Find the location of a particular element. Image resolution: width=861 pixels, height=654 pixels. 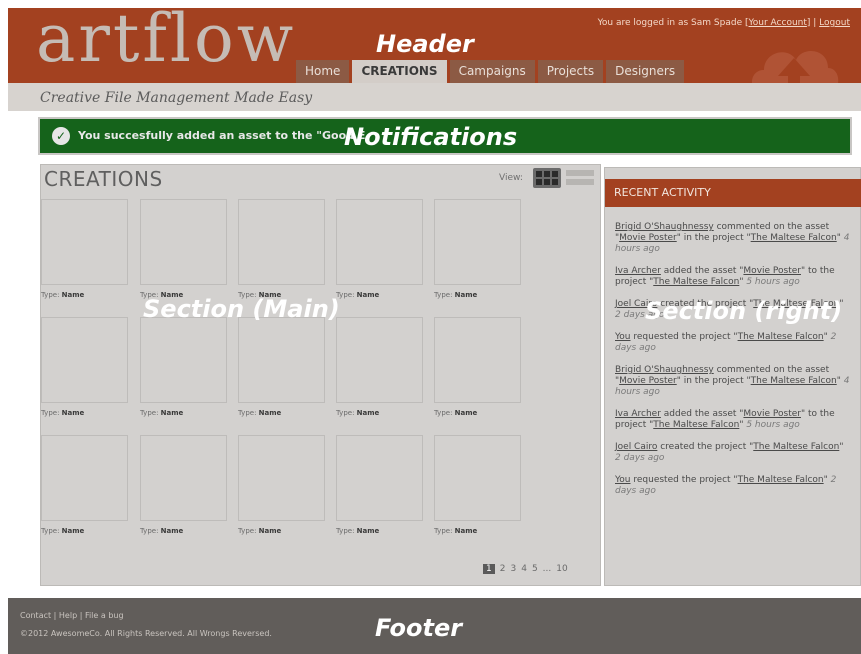

page-5: 5 is located at coordinates (535, 569).